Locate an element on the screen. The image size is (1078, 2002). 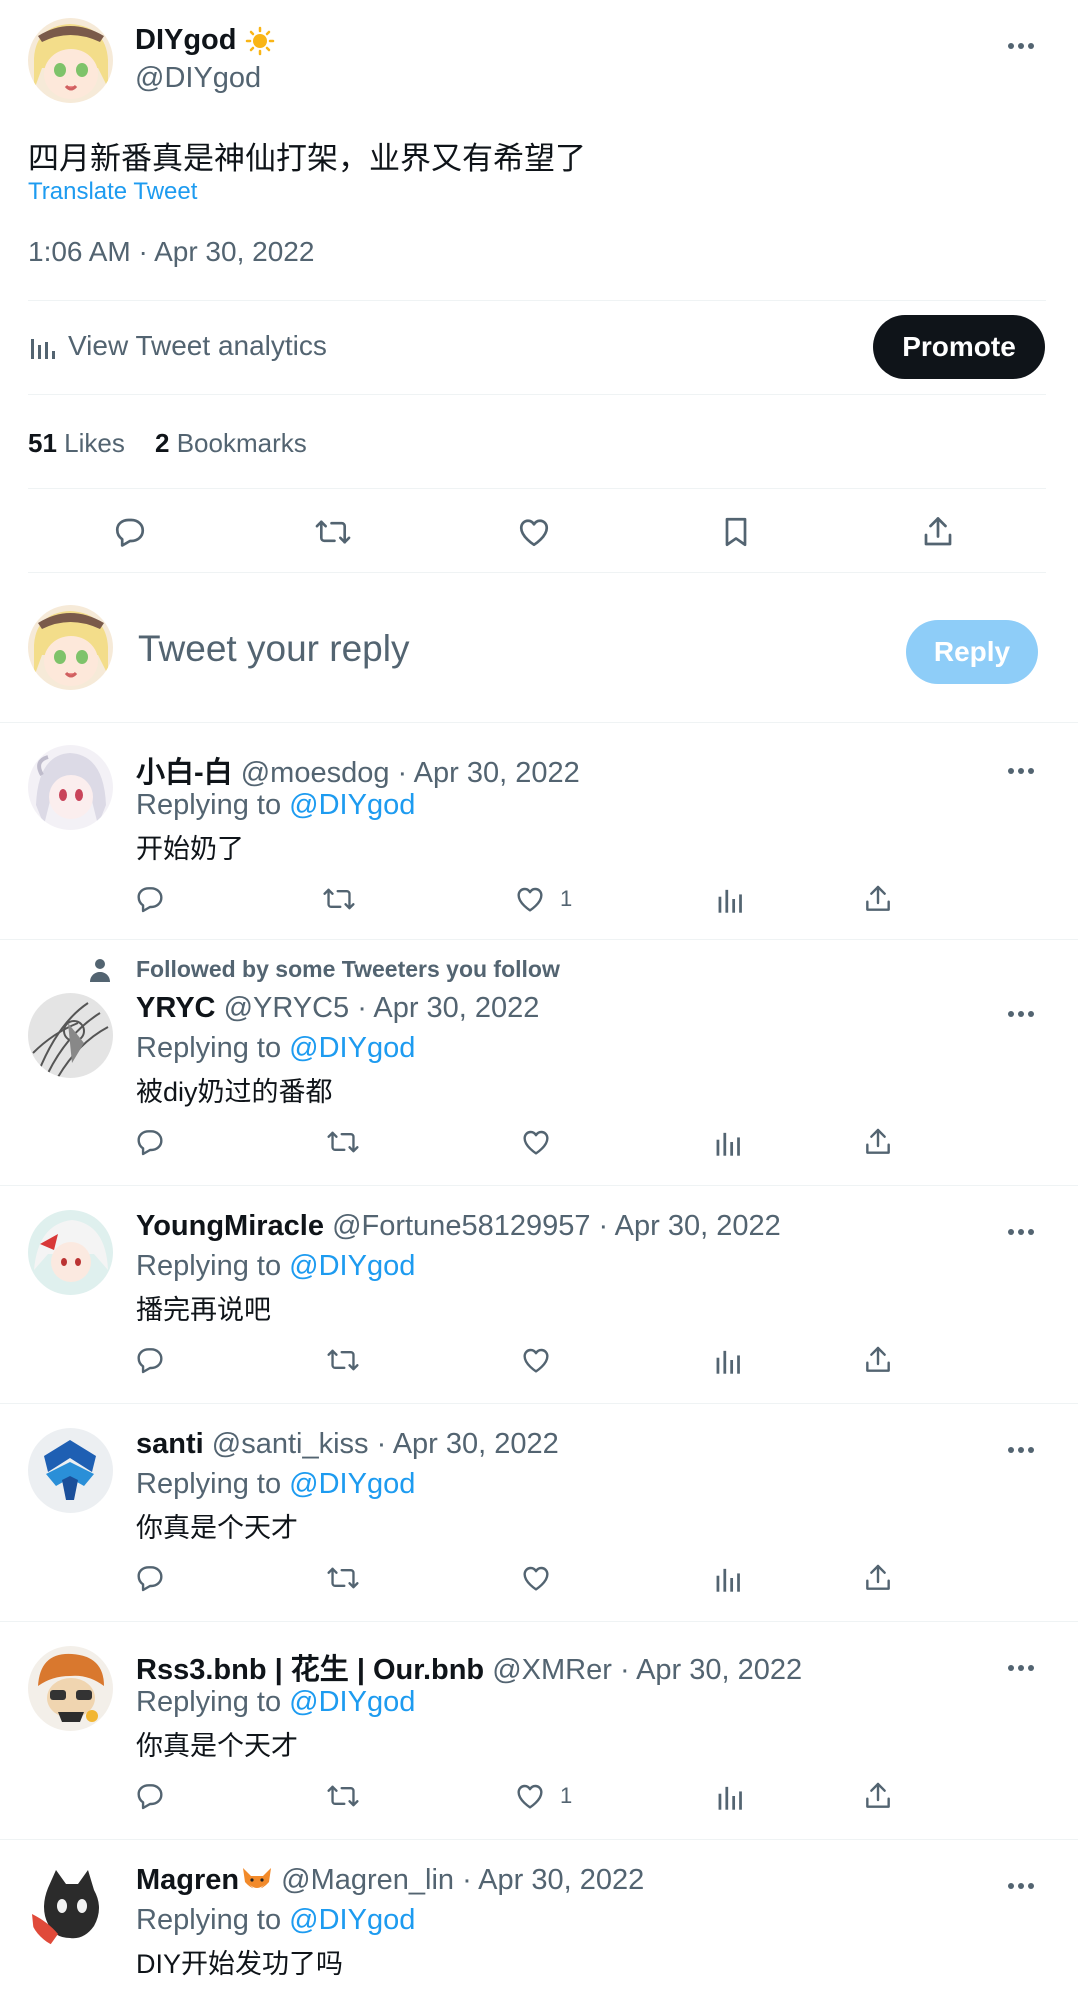
bookmarks-count: 2 is located at coordinates (162, 443).